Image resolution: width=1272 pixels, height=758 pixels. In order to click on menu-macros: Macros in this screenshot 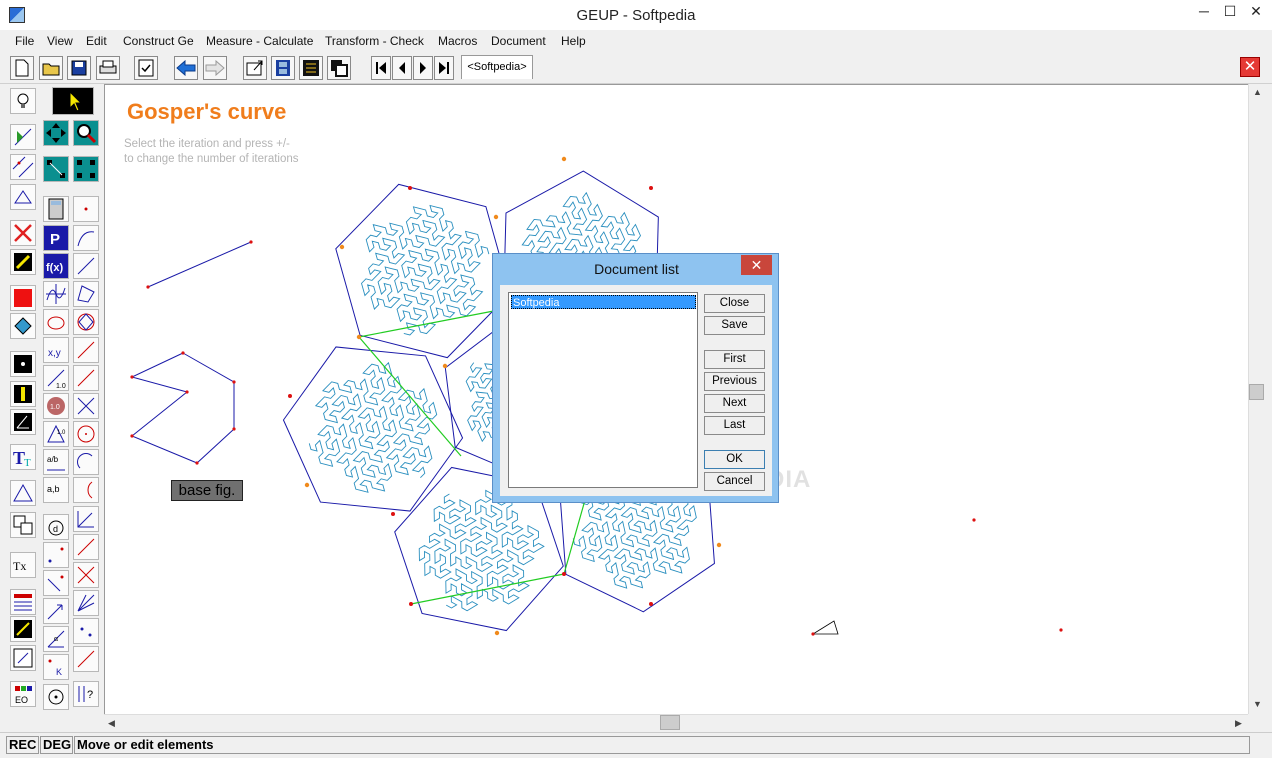, I will do `click(457, 41)`.